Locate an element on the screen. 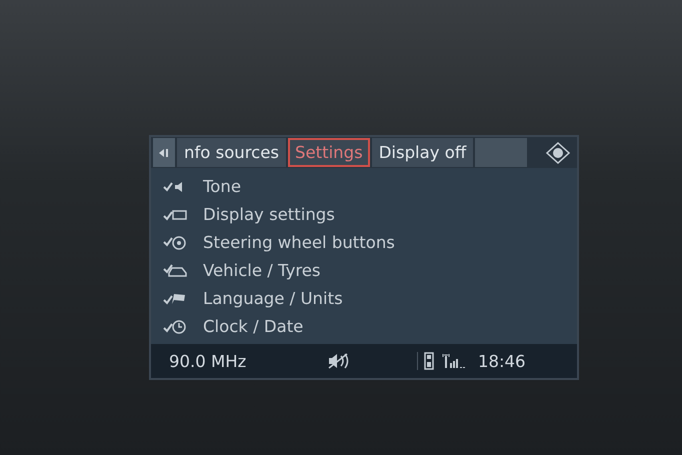 This screenshot has width=682, height=455. menu-item: Language / Units is located at coordinates (273, 298).